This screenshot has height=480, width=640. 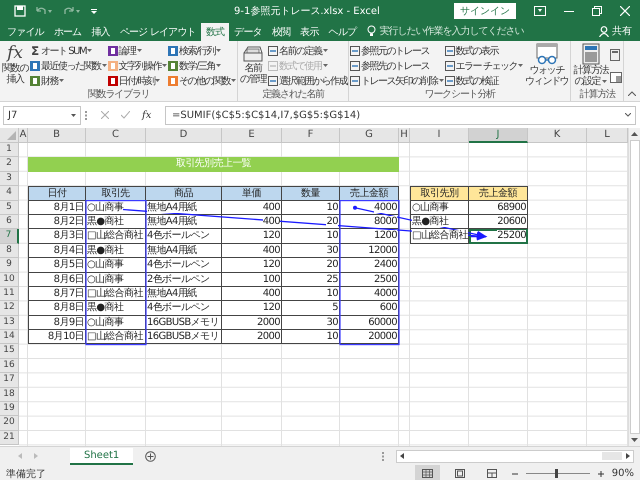 I want to click on scroll-left-icon, so click(x=402, y=456).